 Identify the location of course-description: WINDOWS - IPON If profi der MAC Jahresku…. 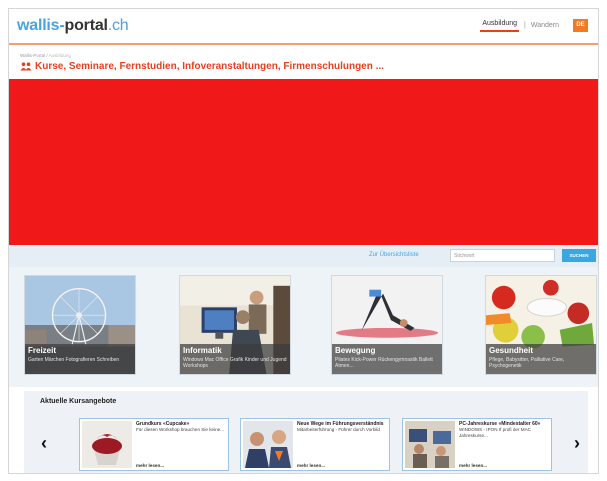
(495, 432).